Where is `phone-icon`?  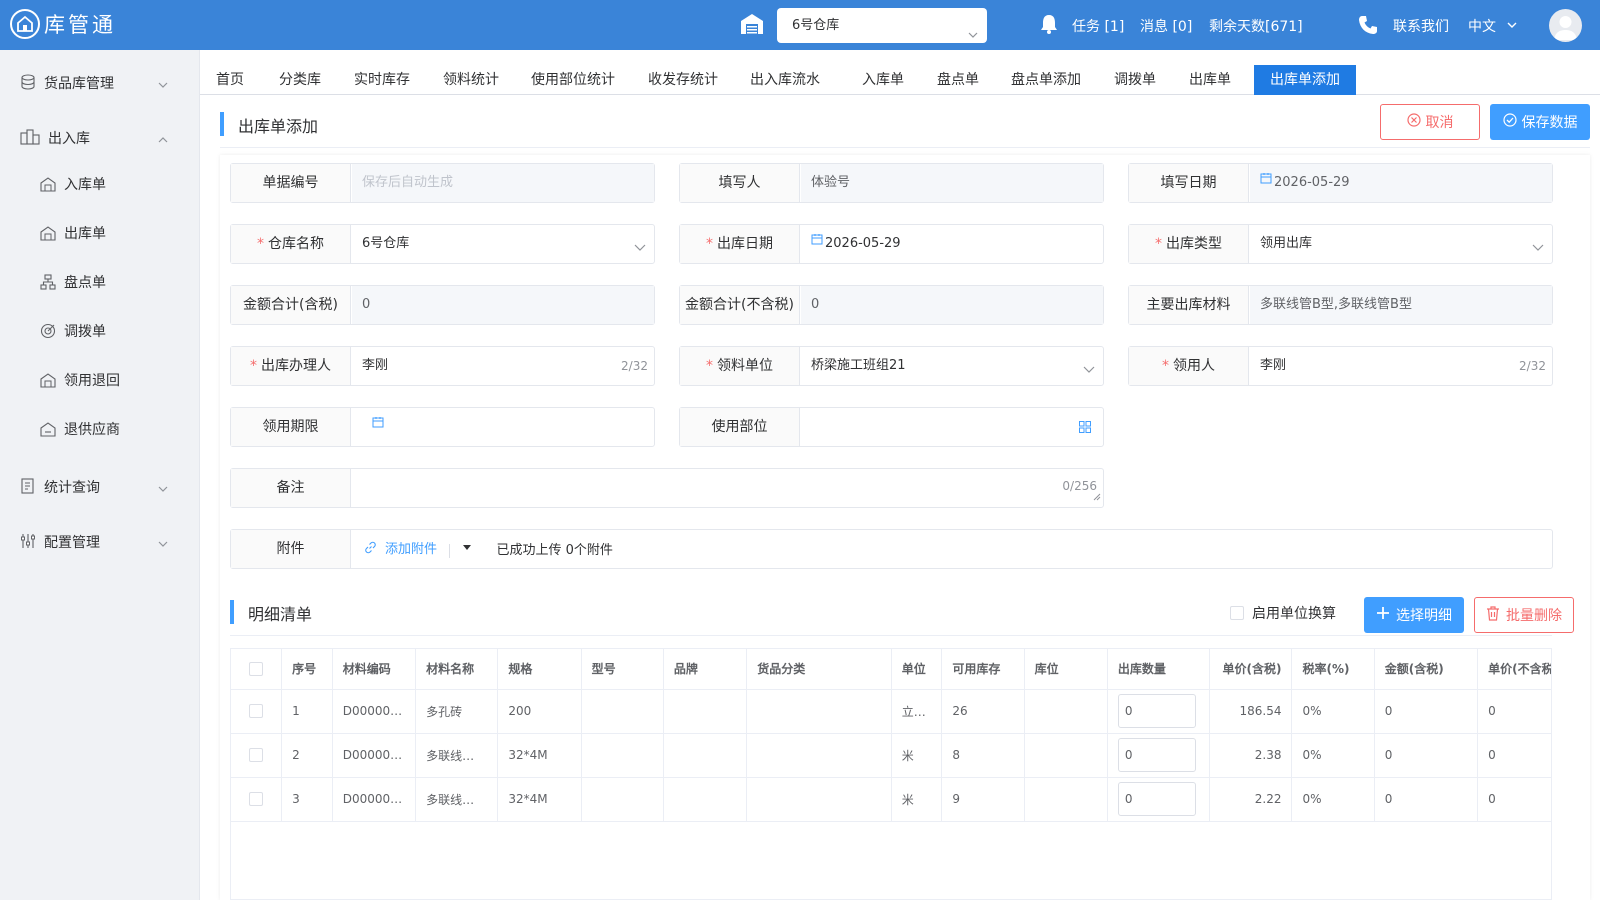
phone-icon is located at coordinates (1368, 27).